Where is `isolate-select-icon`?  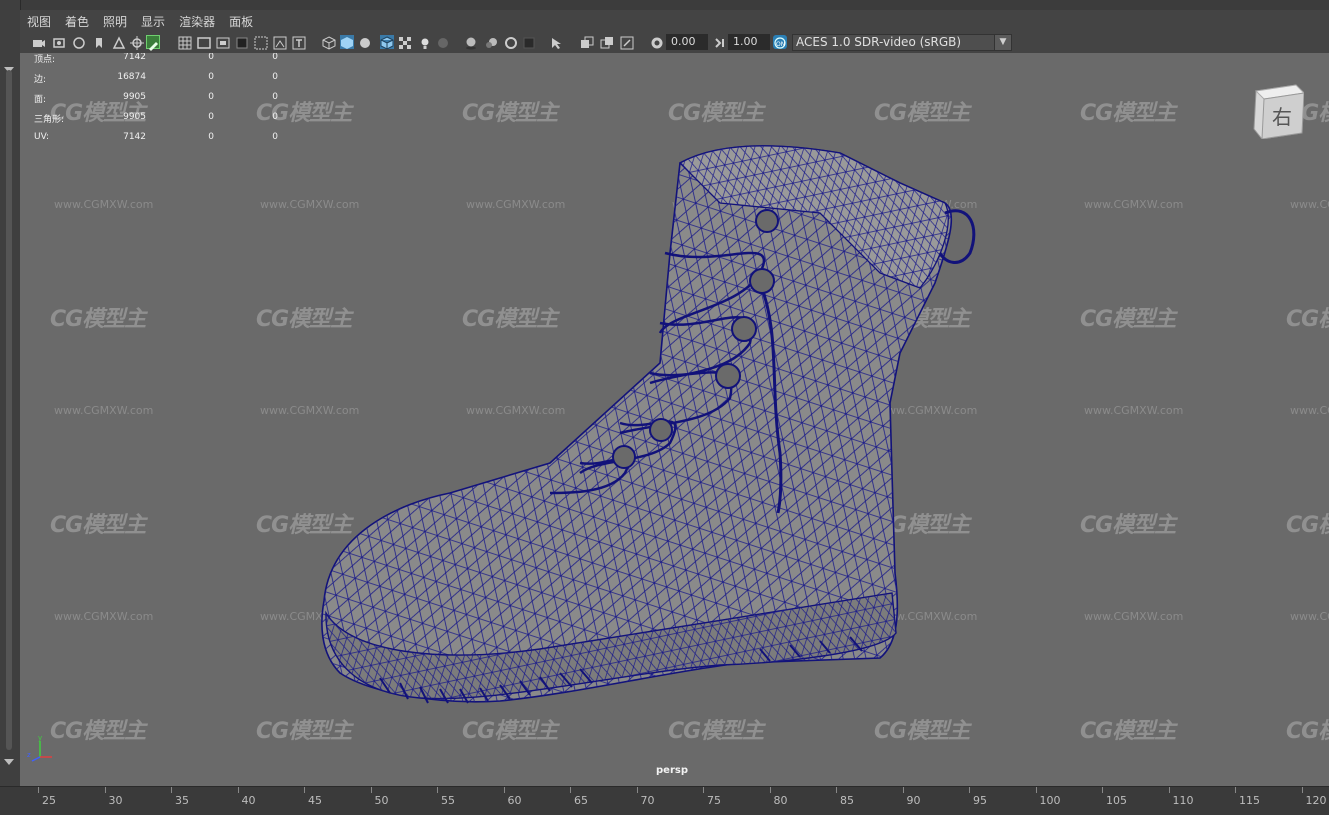 isolate-select-icon is located at coordinates (557, 42).